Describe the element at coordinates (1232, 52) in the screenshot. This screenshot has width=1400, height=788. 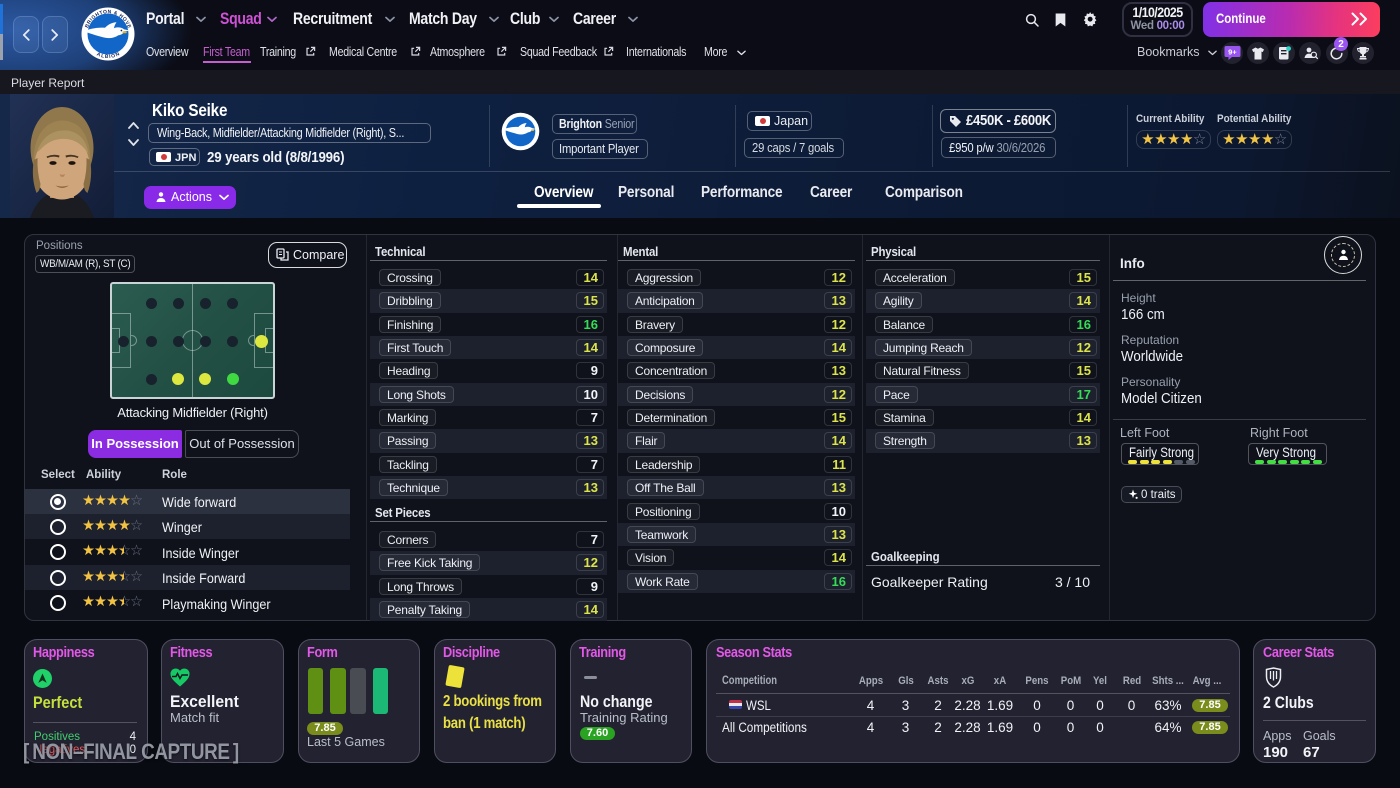
I see `svg-text: 9+` at that location.